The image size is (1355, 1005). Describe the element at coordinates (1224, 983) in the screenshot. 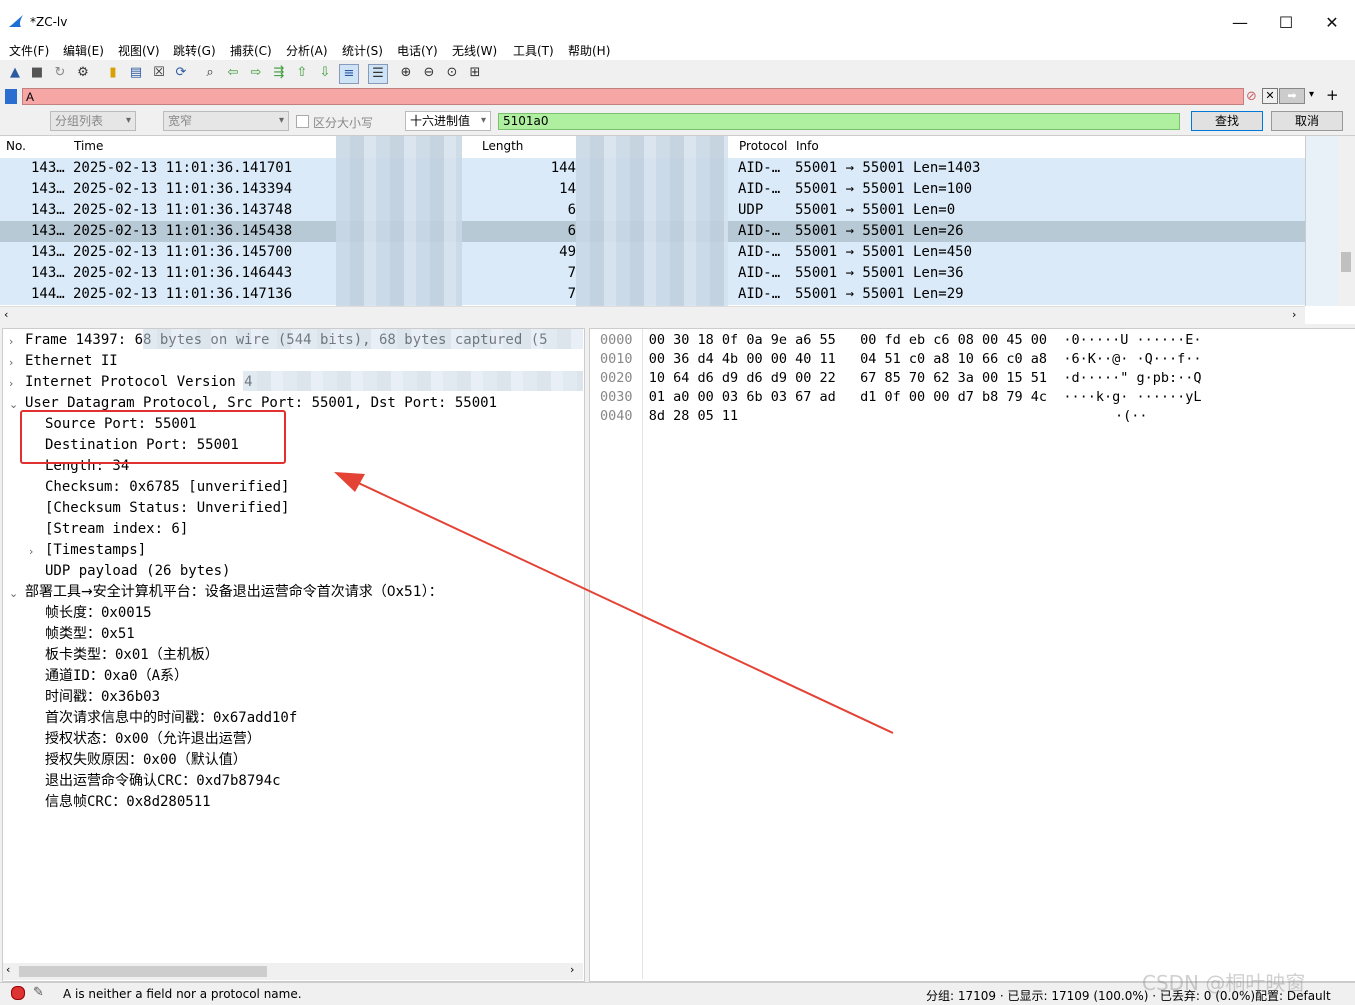

I see `watermark: CSDN @桐叶映窗` at that location.